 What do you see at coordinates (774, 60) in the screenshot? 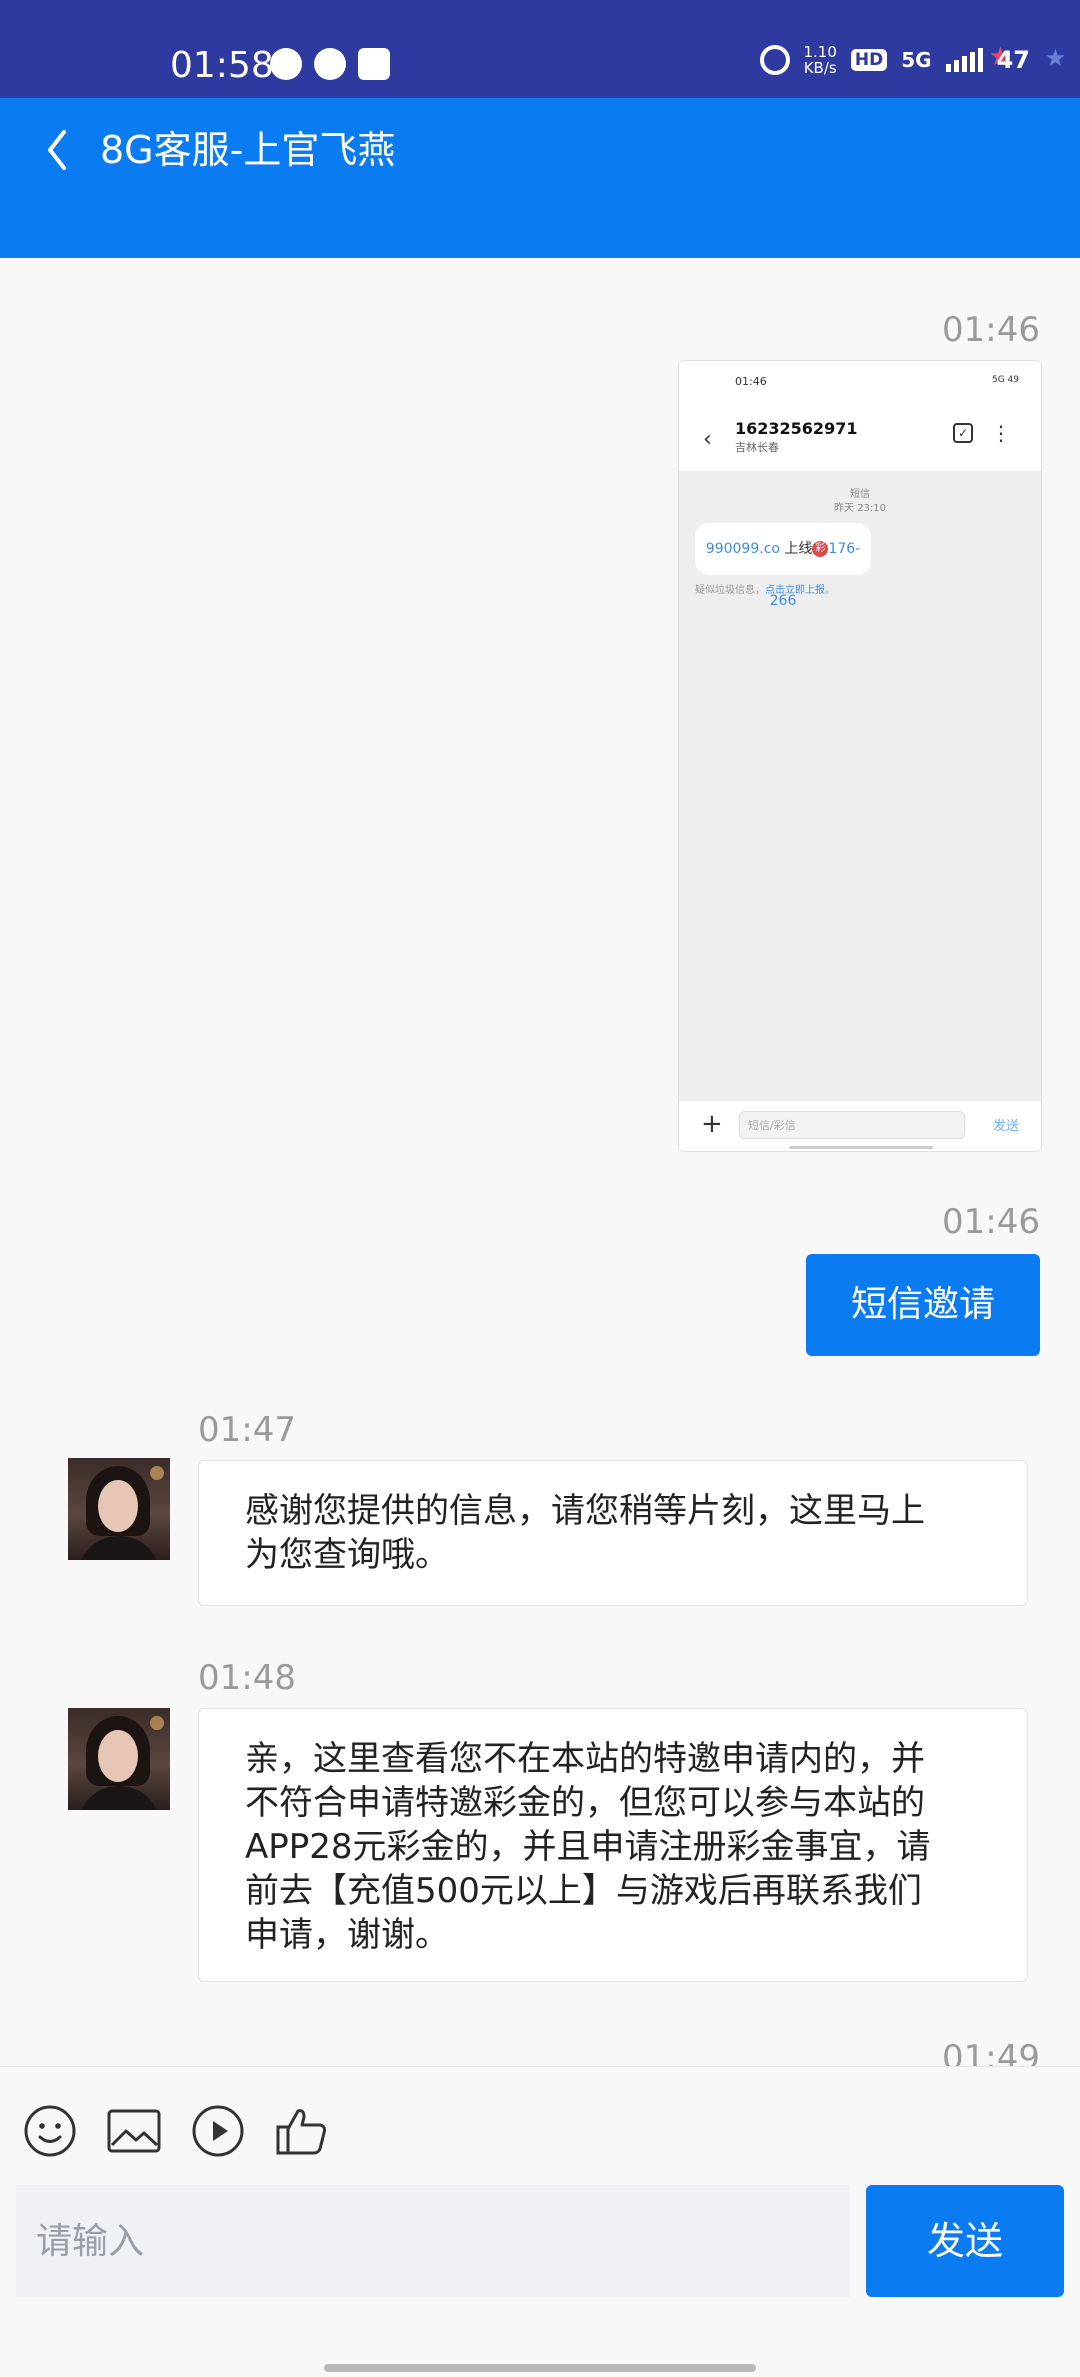
I see `alarm-icon` at bounding box center [774, 60].